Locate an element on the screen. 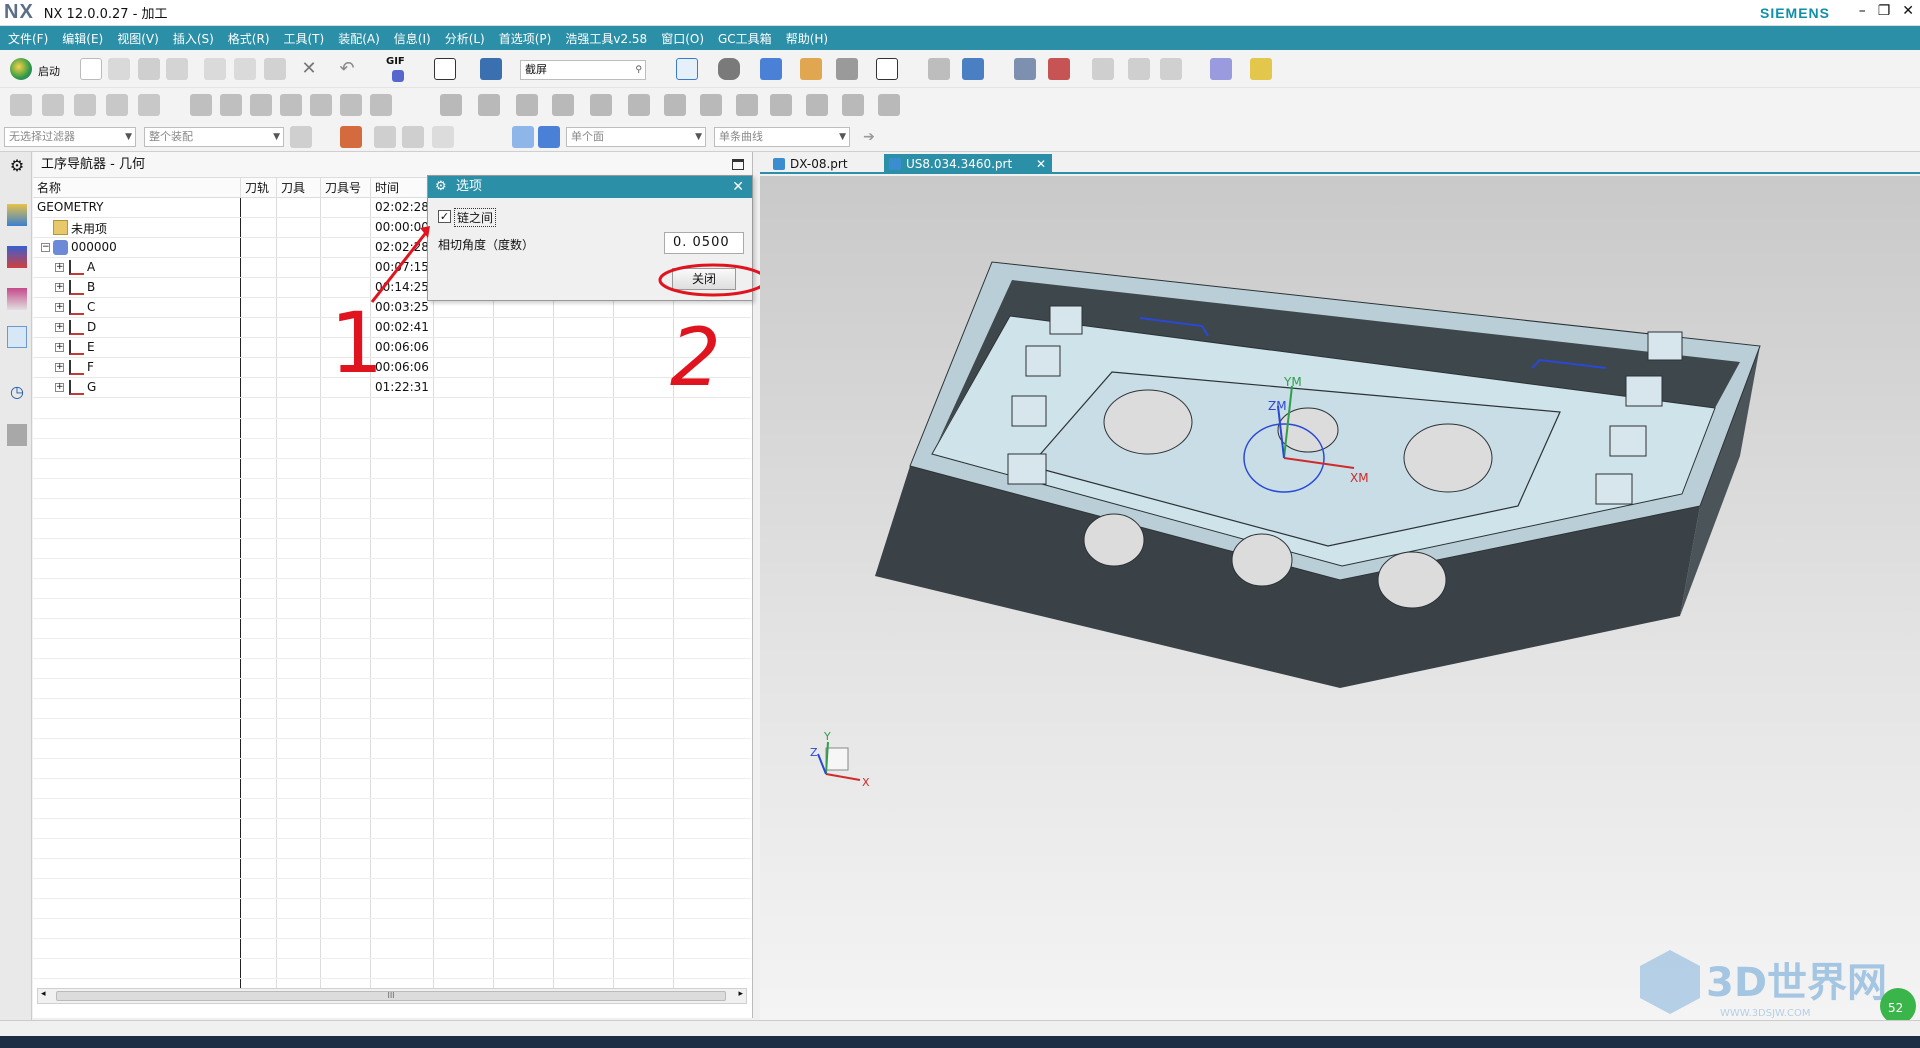 Image resolution: width=1920 pixels, height=1048 pixels. dimension-icon is located at coordinates (1221, 69).